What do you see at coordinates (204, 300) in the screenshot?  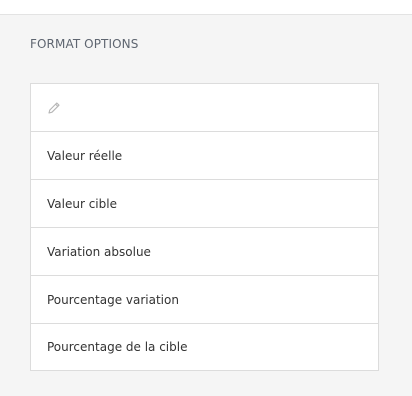 I see `option-pourcentage-variation: Pourcentage variation` at bounding box center [204, 300].